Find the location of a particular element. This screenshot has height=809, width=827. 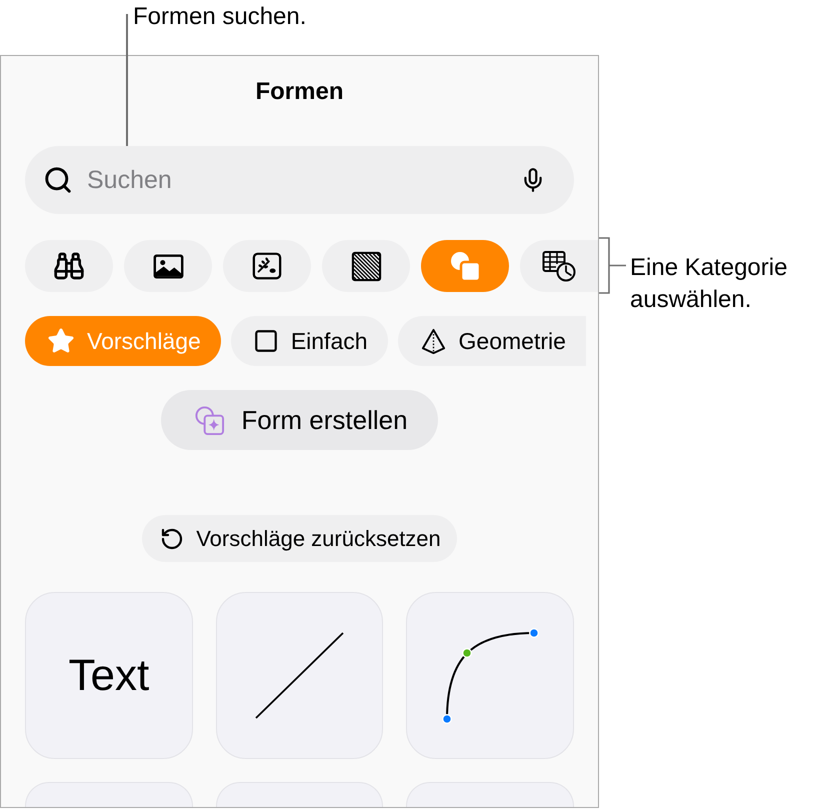

line-shape-tile is located at coordinates (300, 675).